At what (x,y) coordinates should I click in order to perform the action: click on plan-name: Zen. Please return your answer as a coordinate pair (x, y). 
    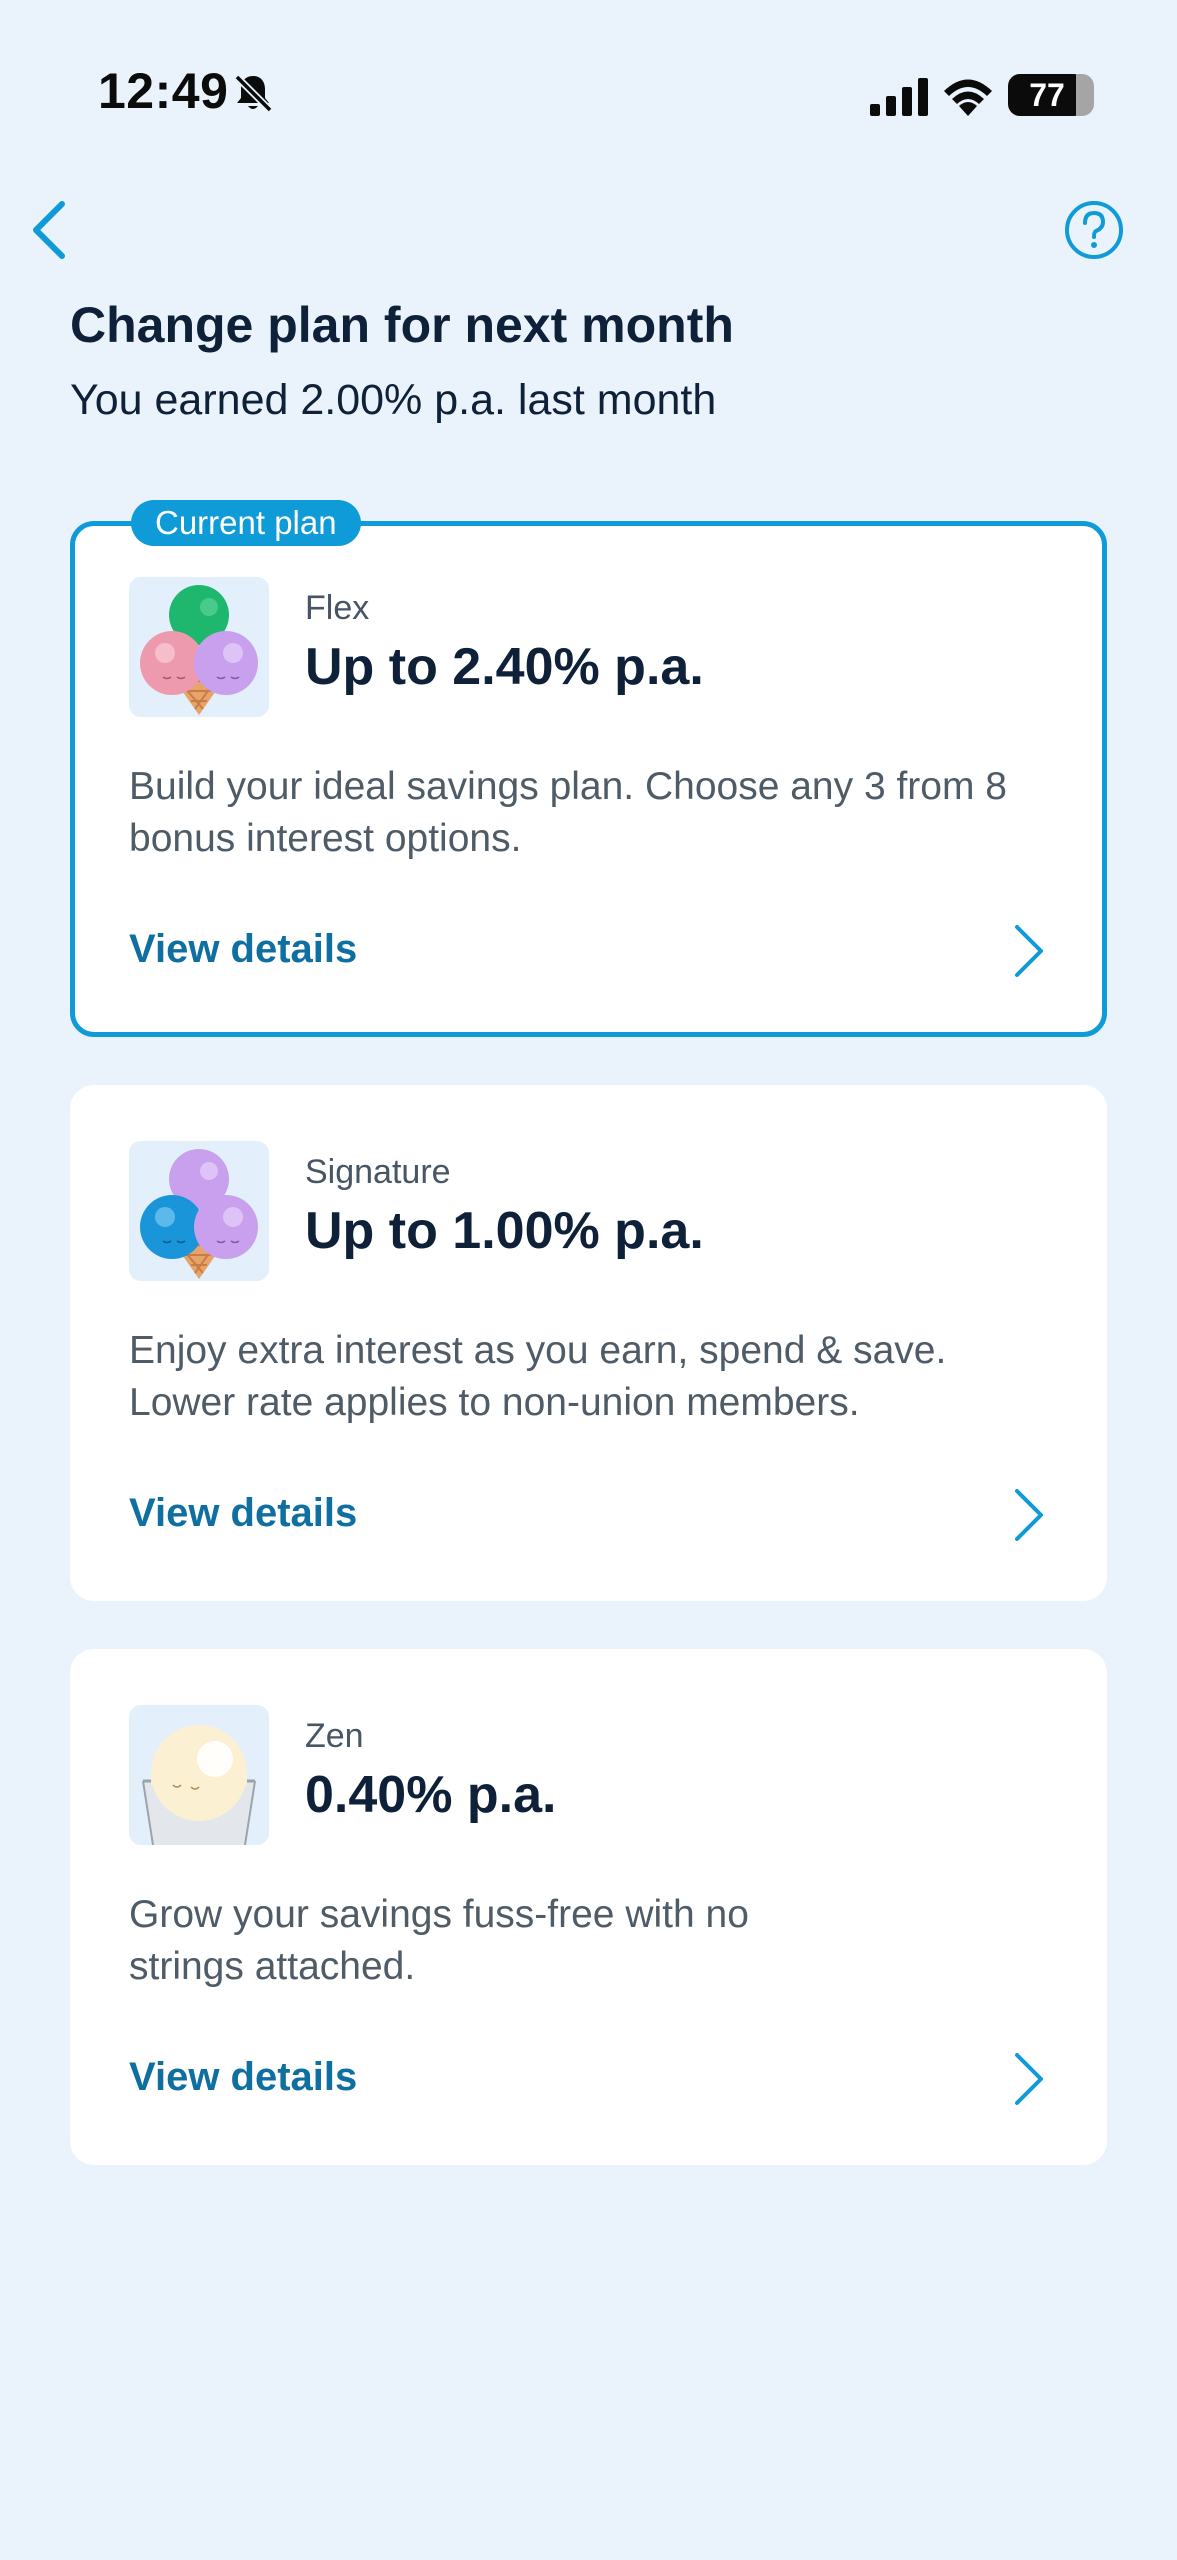
    Looking at the image, I should click on (334, 1736).